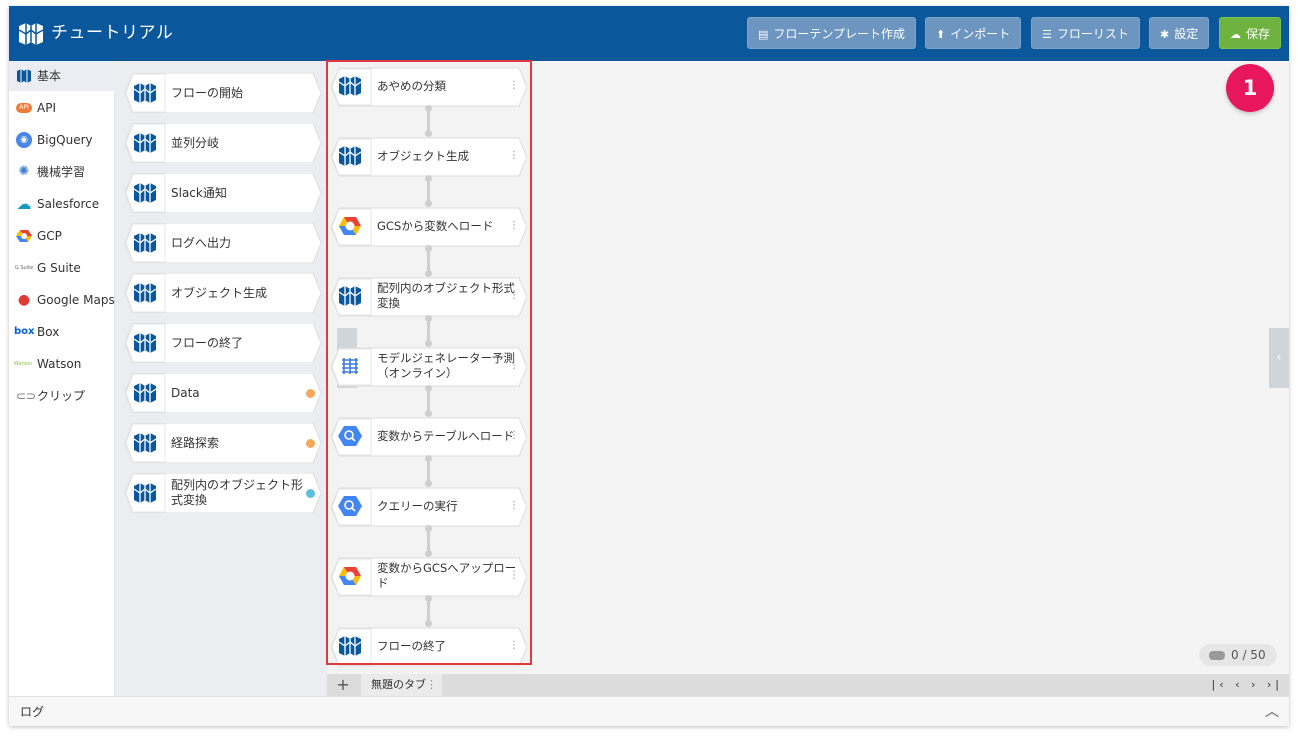 The image size is (1298, 738). Describe the element at coordinates (649, 711) in the screenshot. I see `log-panel: ログ ︿` at that location.